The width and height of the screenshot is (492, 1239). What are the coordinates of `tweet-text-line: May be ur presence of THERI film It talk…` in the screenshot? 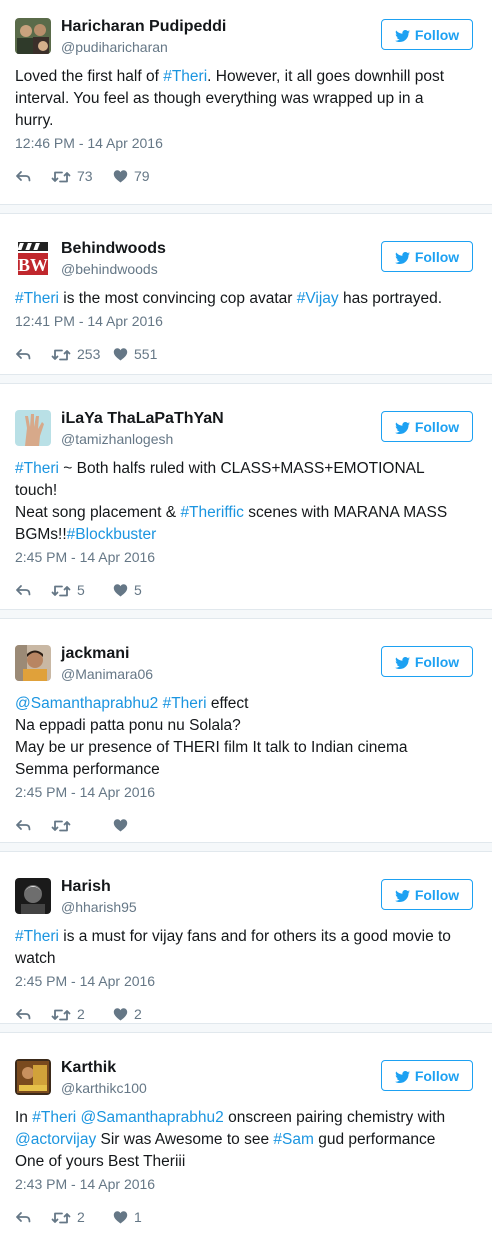 It's located at (246, 748).